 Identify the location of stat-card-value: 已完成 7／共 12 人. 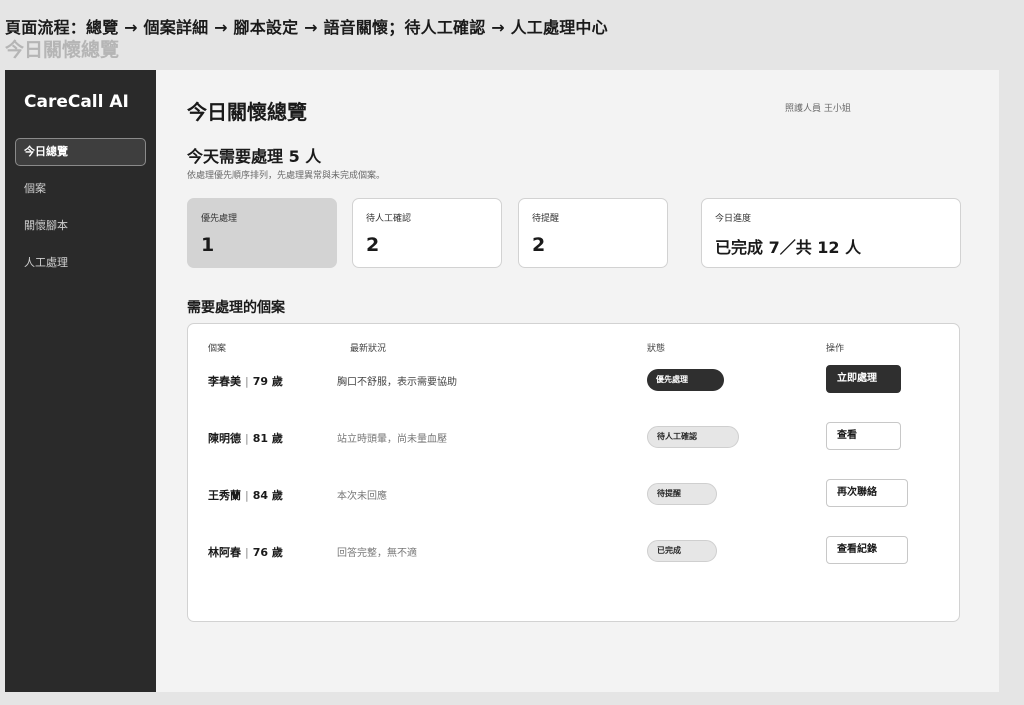
(788, 247).